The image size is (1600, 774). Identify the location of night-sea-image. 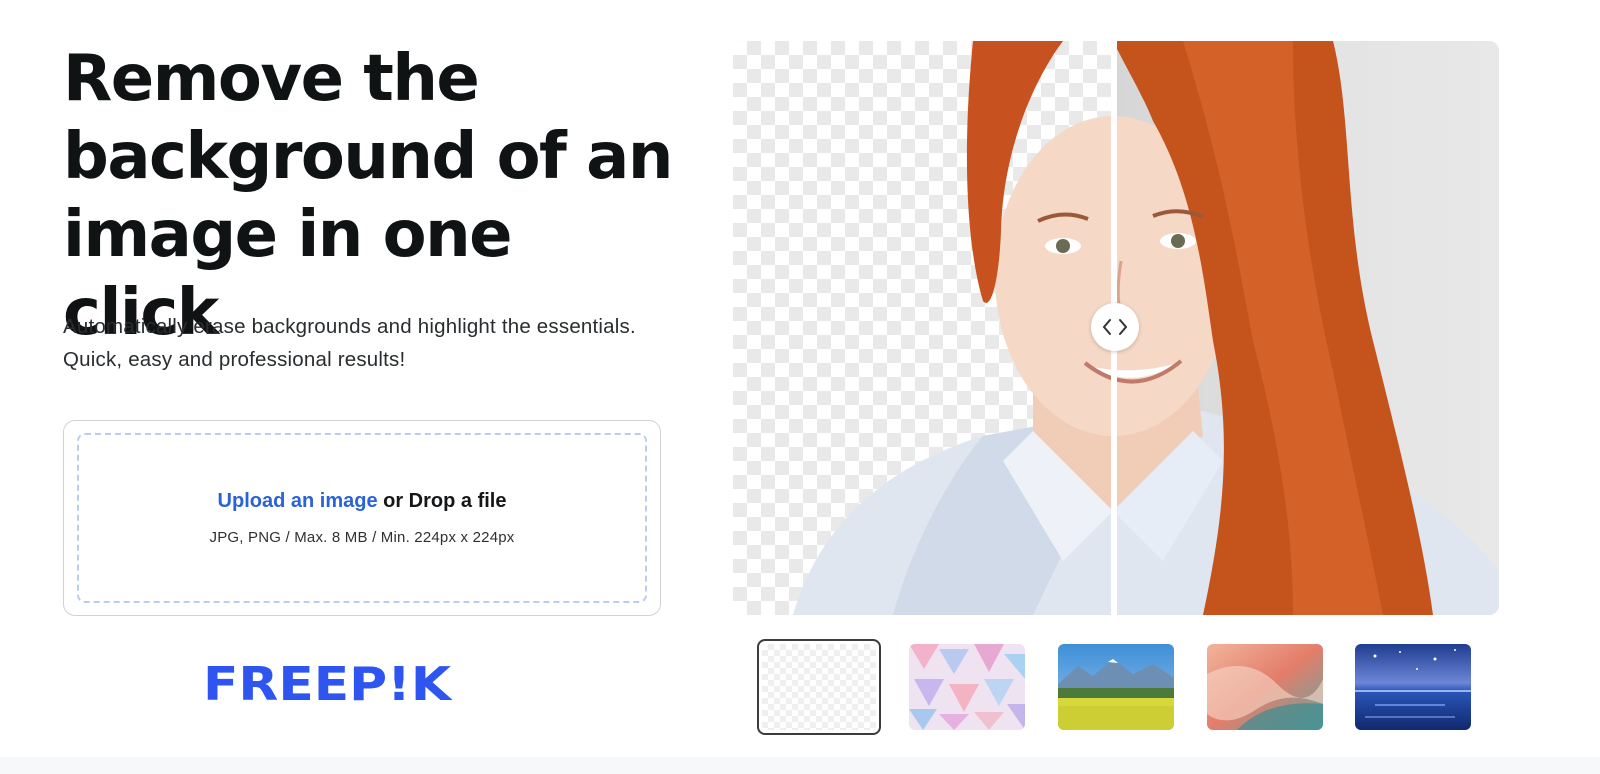
(1413, 687).